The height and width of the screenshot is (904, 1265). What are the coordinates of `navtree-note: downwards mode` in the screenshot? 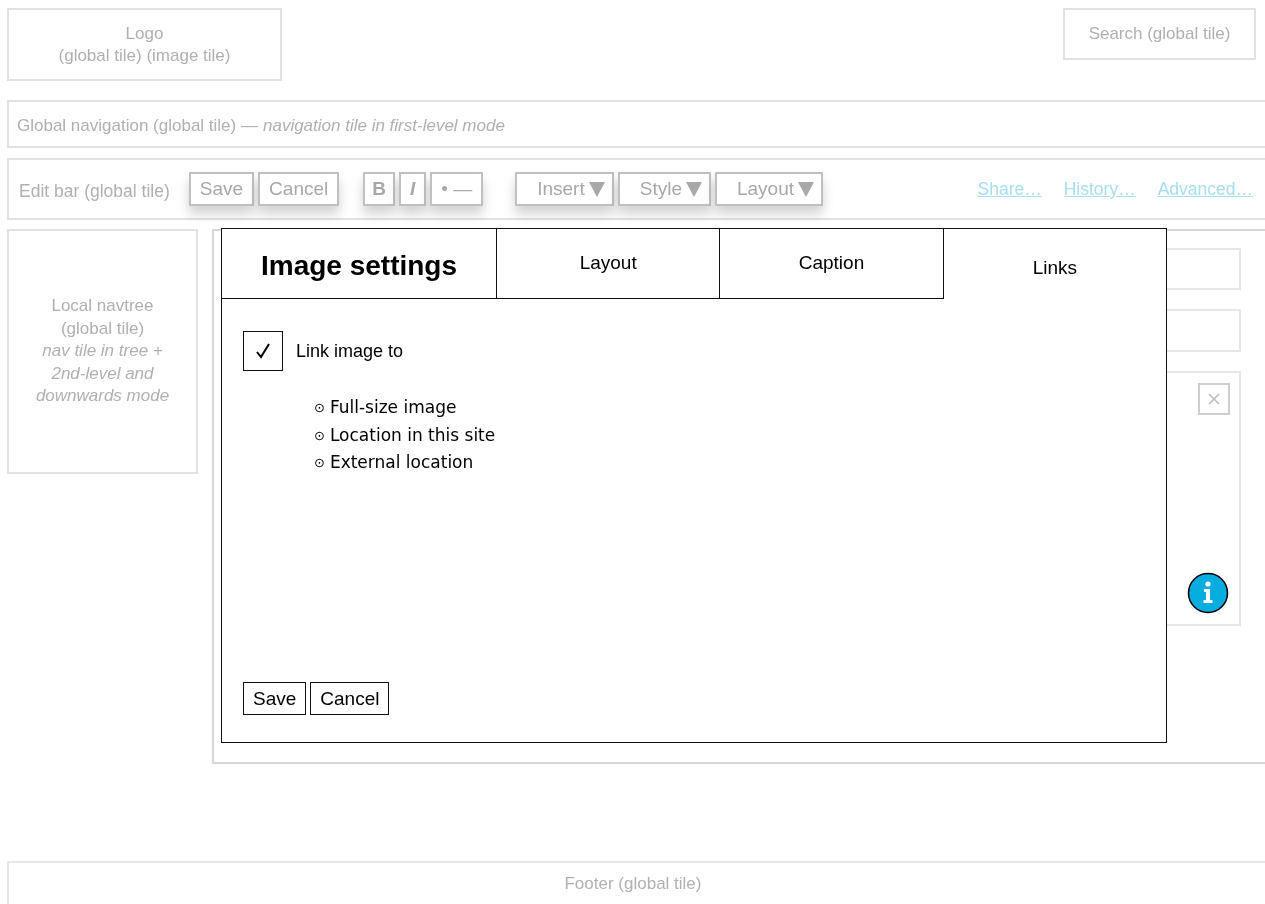 It's located at (102, 396).